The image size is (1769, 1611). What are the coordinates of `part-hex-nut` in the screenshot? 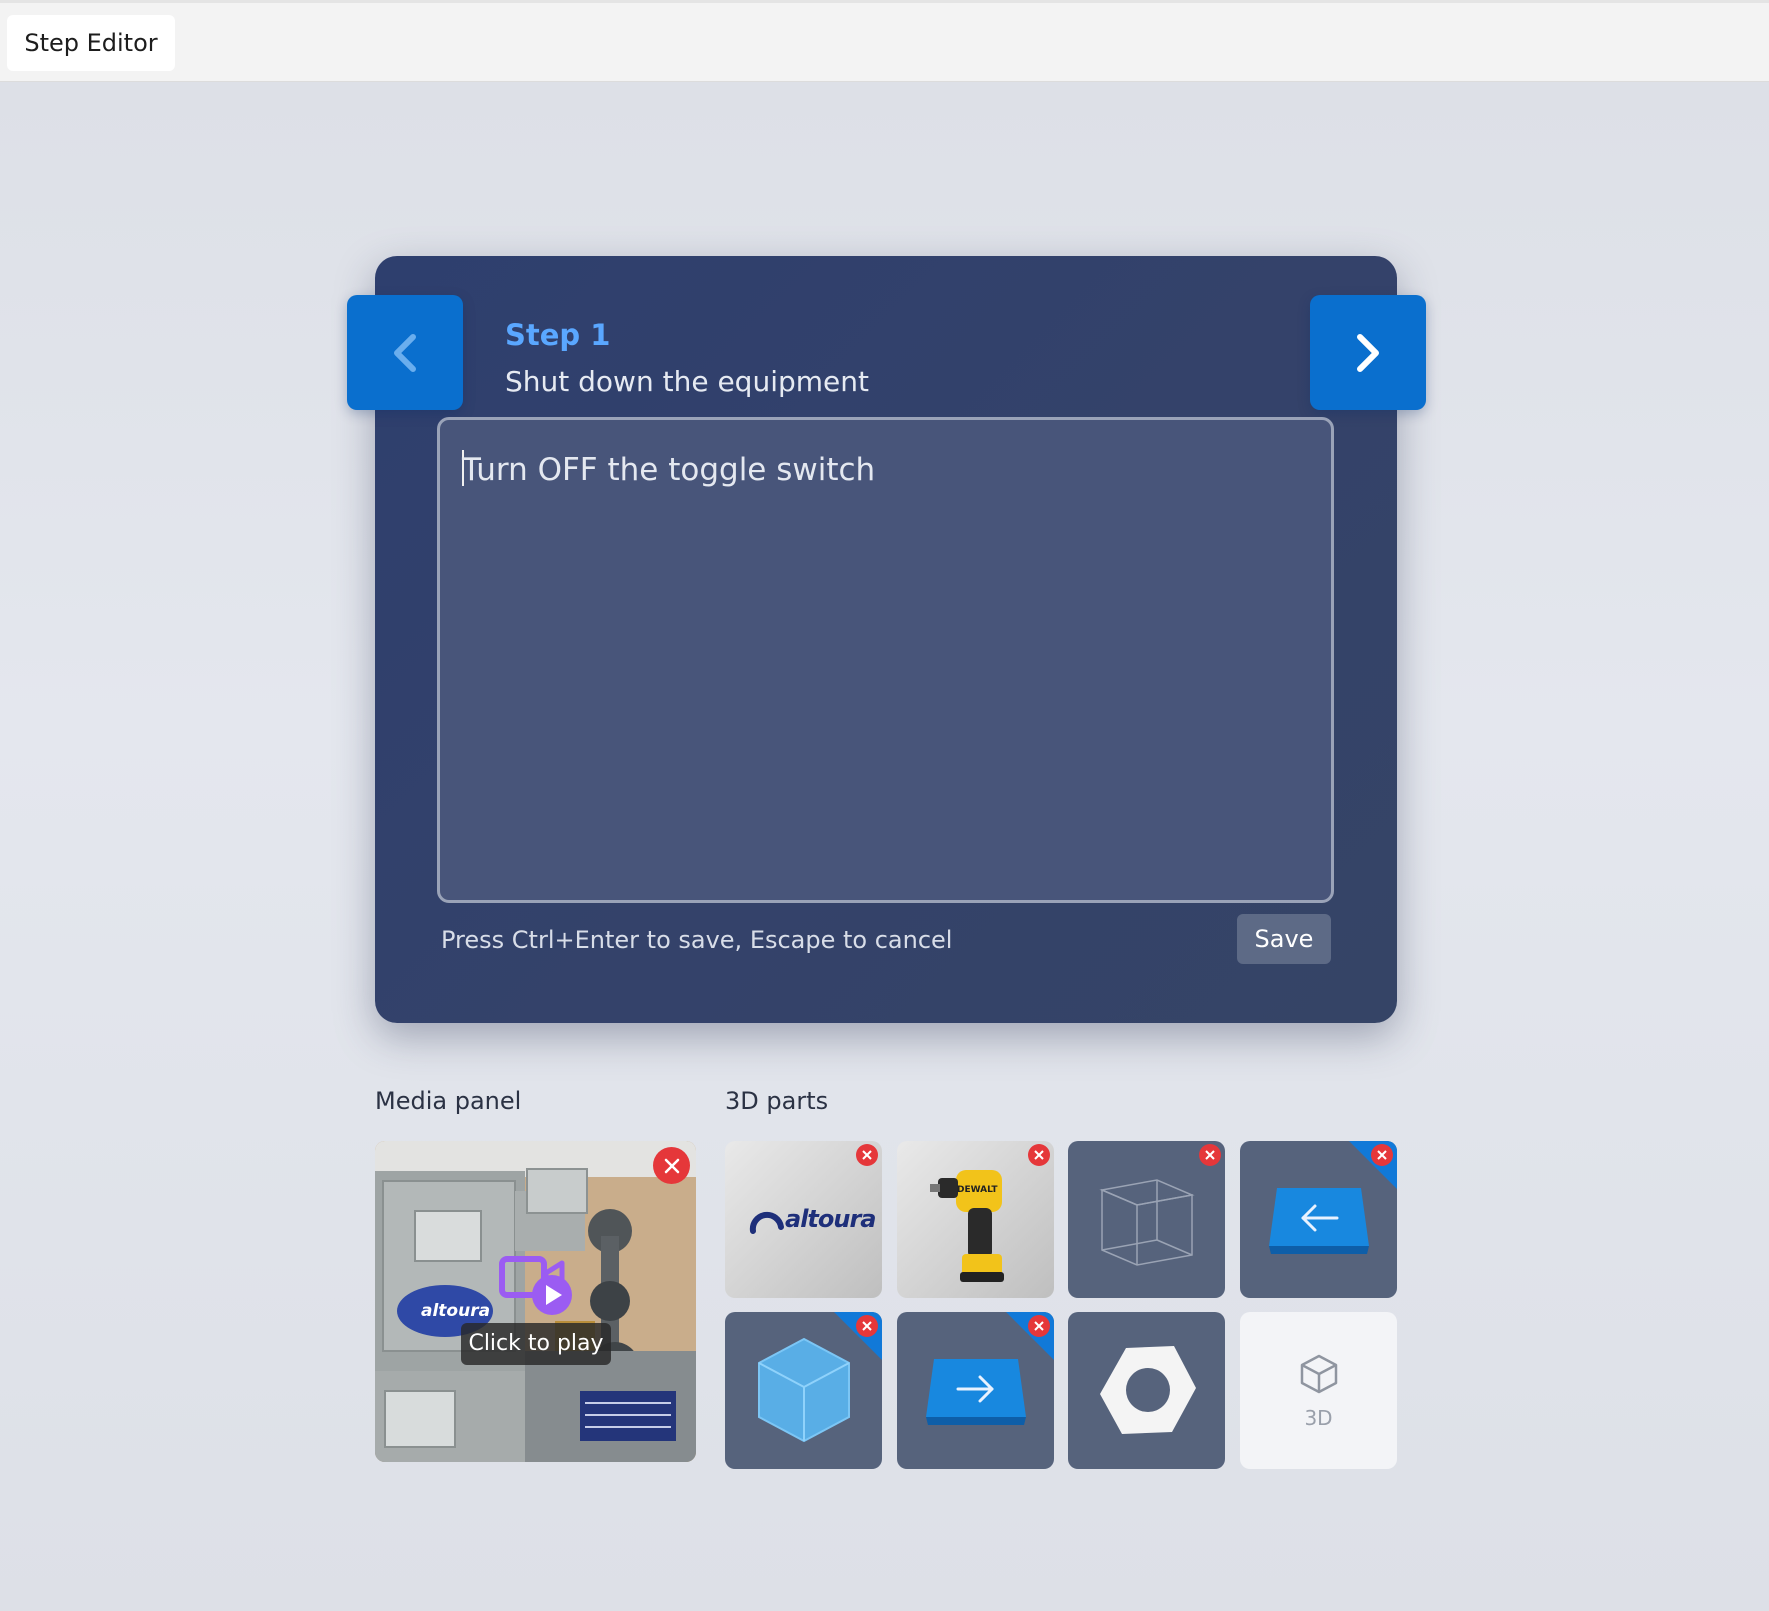 It's located at (1146, 1390).